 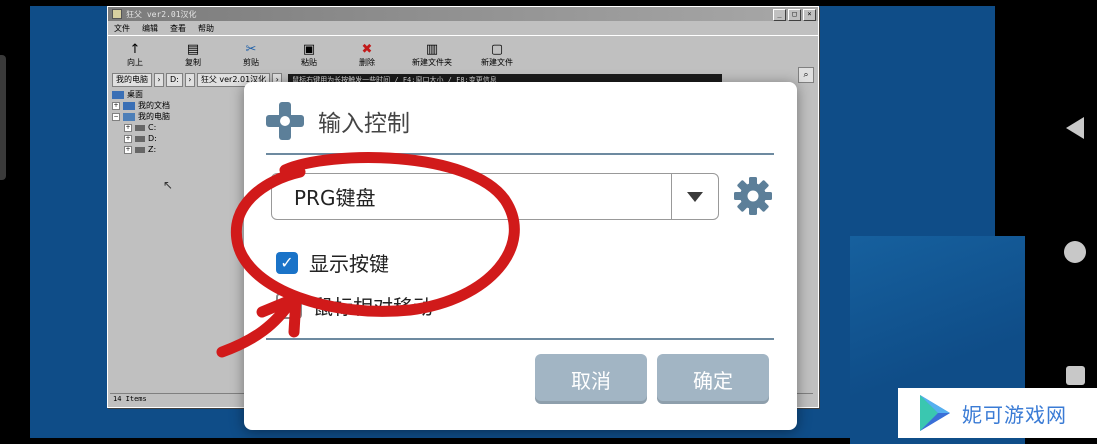 I want to click on toolbar-new-file-button: ▢ 新建文件, so click(x=497, y=56).